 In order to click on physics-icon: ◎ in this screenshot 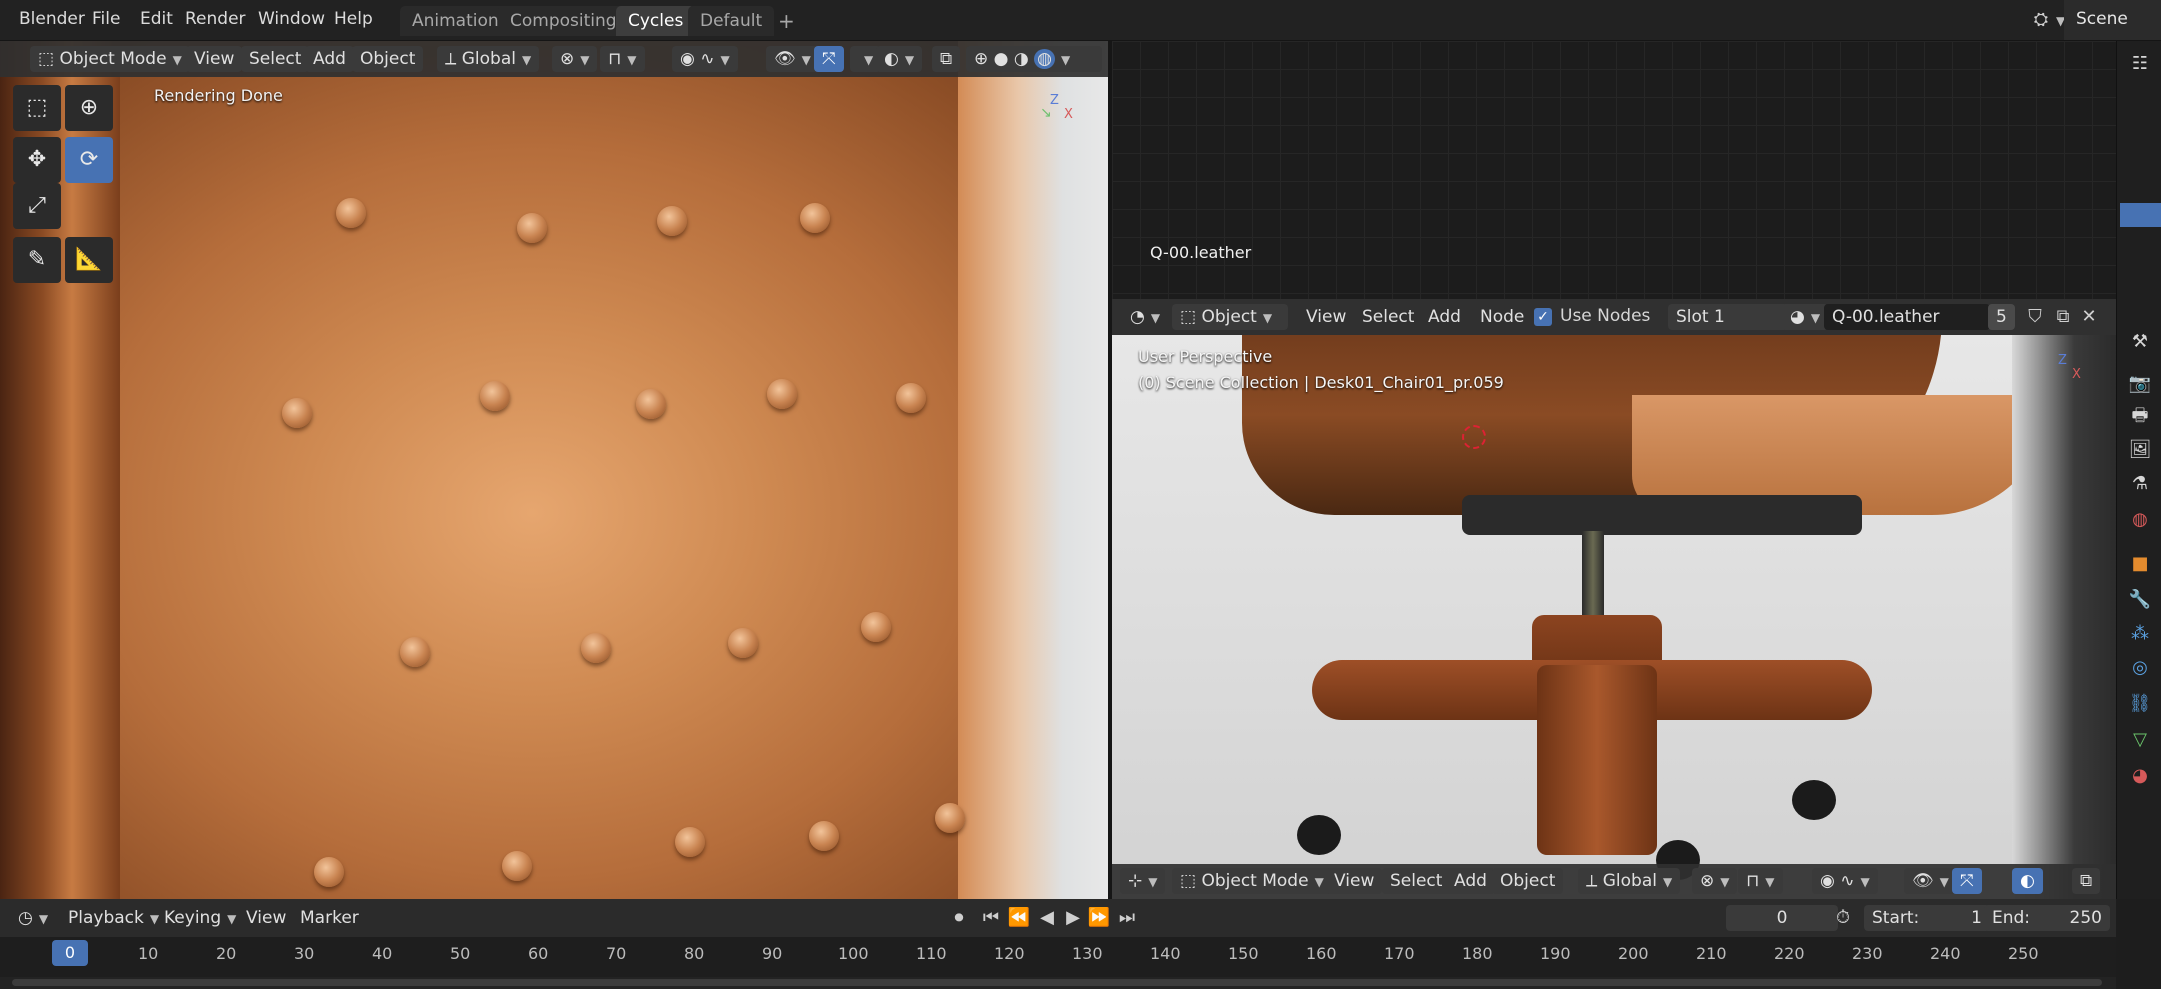, I will do `click(2140, 668)`.